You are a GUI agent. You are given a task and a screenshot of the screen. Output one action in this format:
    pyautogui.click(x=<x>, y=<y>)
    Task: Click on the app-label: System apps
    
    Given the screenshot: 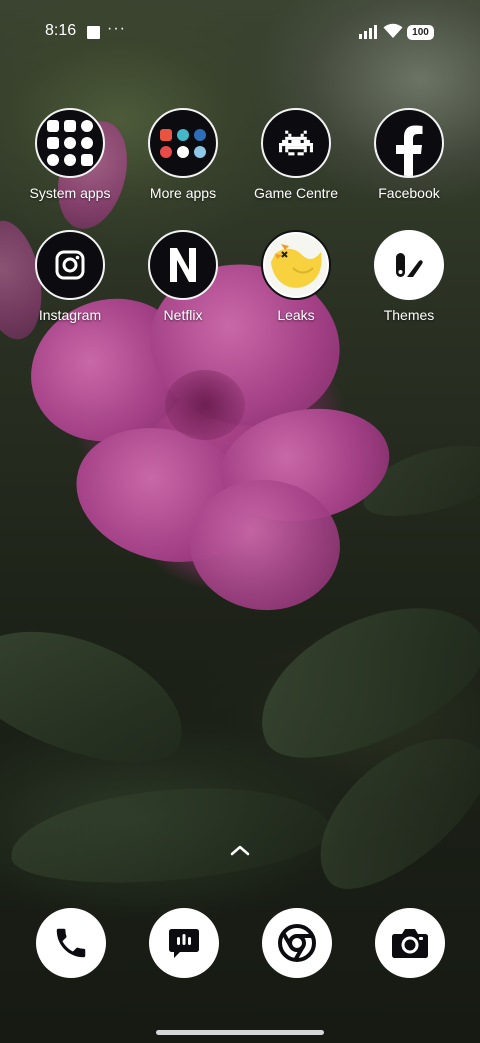 What is the action you would take?
    pyautogui.click(x=70, y=193)
    